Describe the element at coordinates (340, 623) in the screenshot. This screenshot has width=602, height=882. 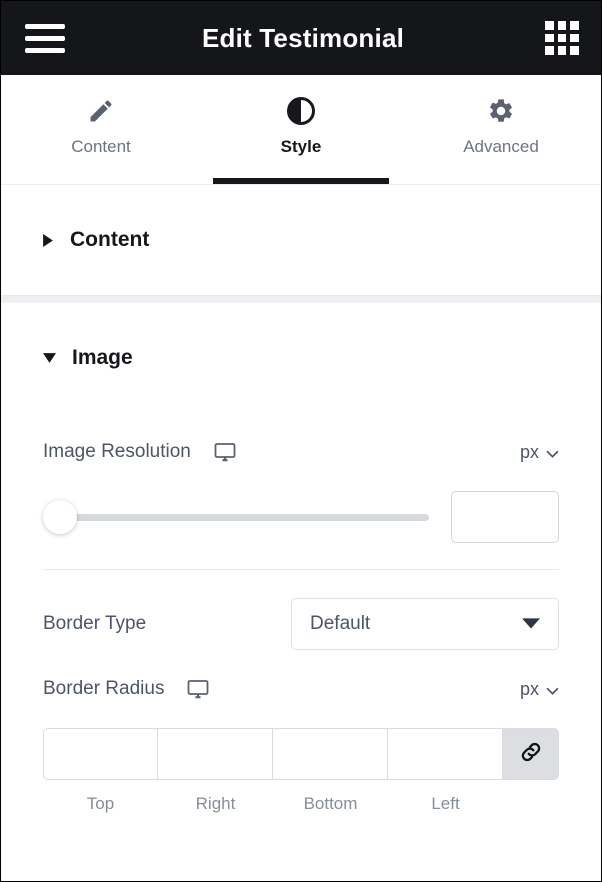
I see `border-type-value: Default` at that location.